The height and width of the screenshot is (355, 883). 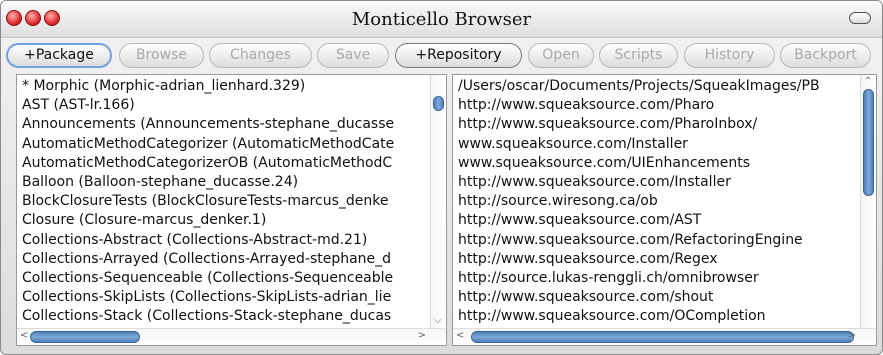 What do you see at coordinates (860, 18) in the screenshot?
I see `collapse-icon` at bounding box center [860, 18].